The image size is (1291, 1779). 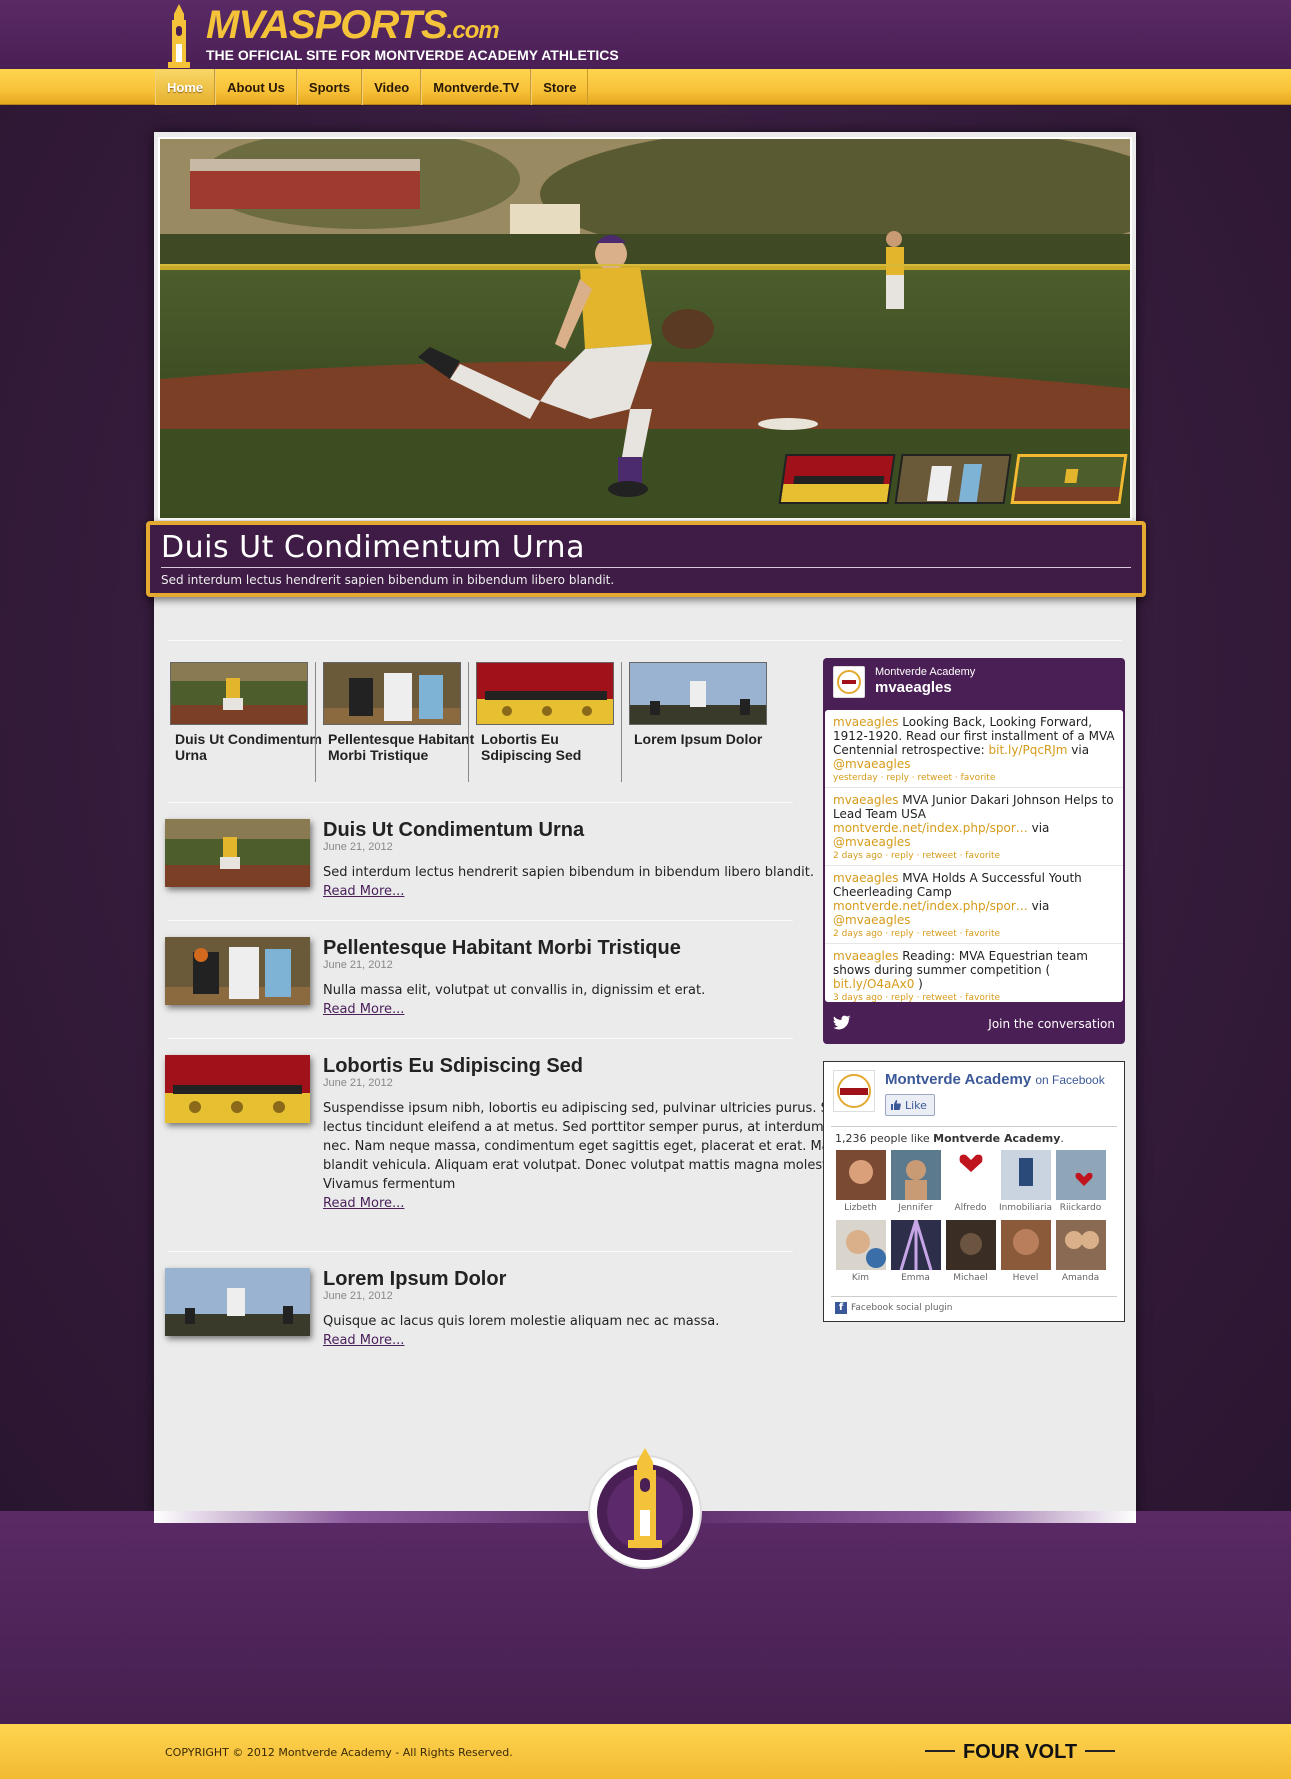 I want to click on fan-name: Riickardo, so click(x=1080, y=1208).